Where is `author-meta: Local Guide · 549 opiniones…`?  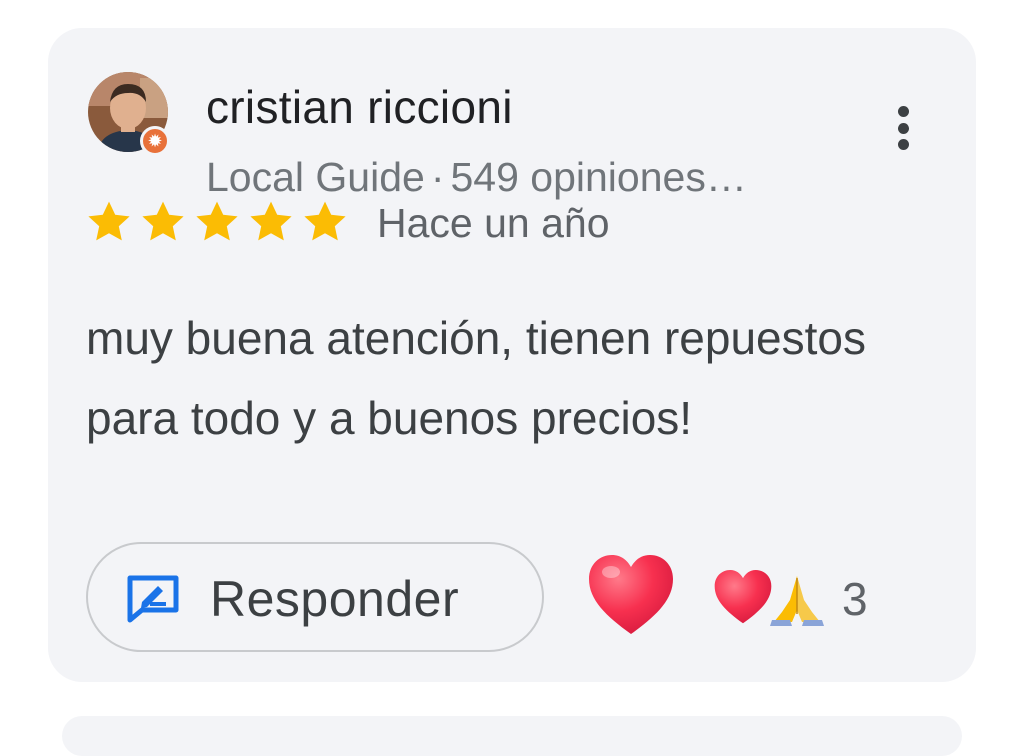
author-meta: Local Guide · 549 opiniones… is located at coordinates (476, 177).